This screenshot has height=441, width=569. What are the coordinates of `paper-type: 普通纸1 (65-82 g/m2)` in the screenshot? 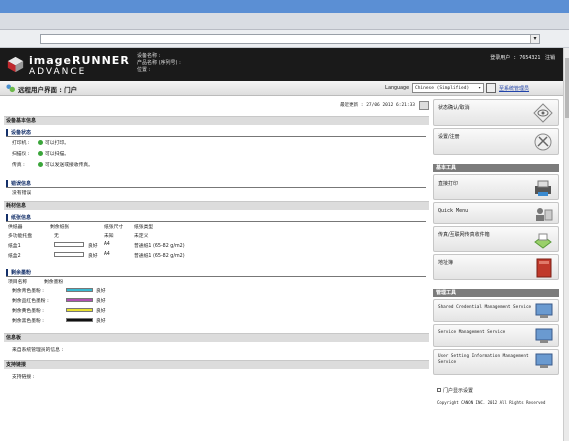 It's located at (159, 246).